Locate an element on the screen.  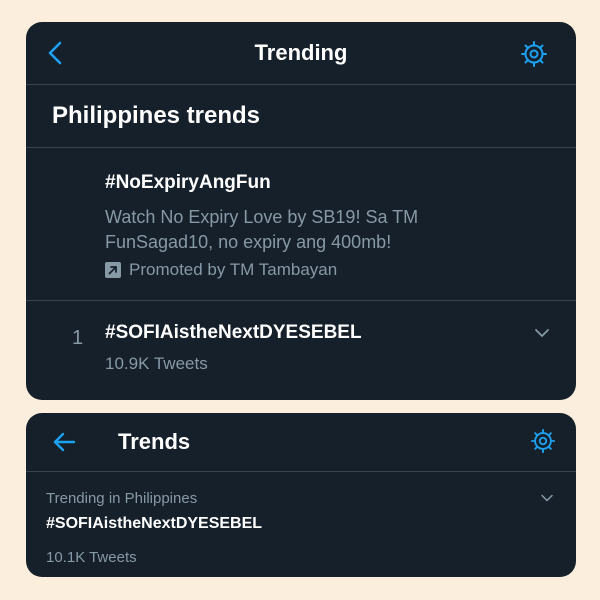
promoted-by: Promoted by TM Tambayan is located at coordinates (221, 270).